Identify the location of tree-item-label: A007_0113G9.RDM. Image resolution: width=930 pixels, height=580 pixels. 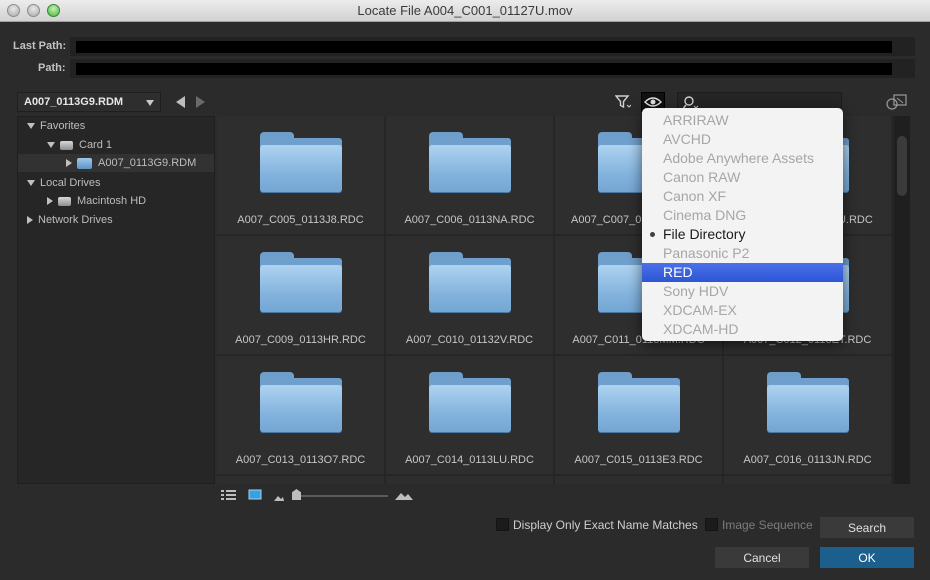
(147, 163).